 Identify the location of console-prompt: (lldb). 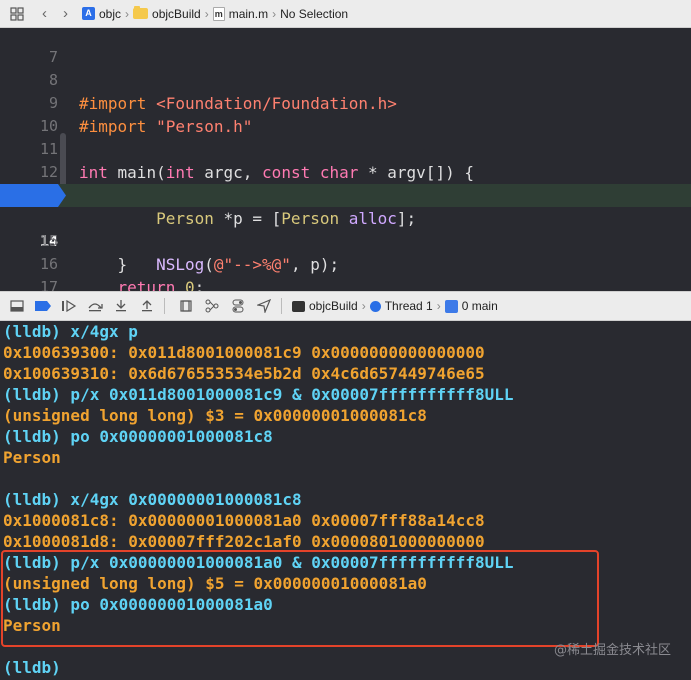
(32, 667).